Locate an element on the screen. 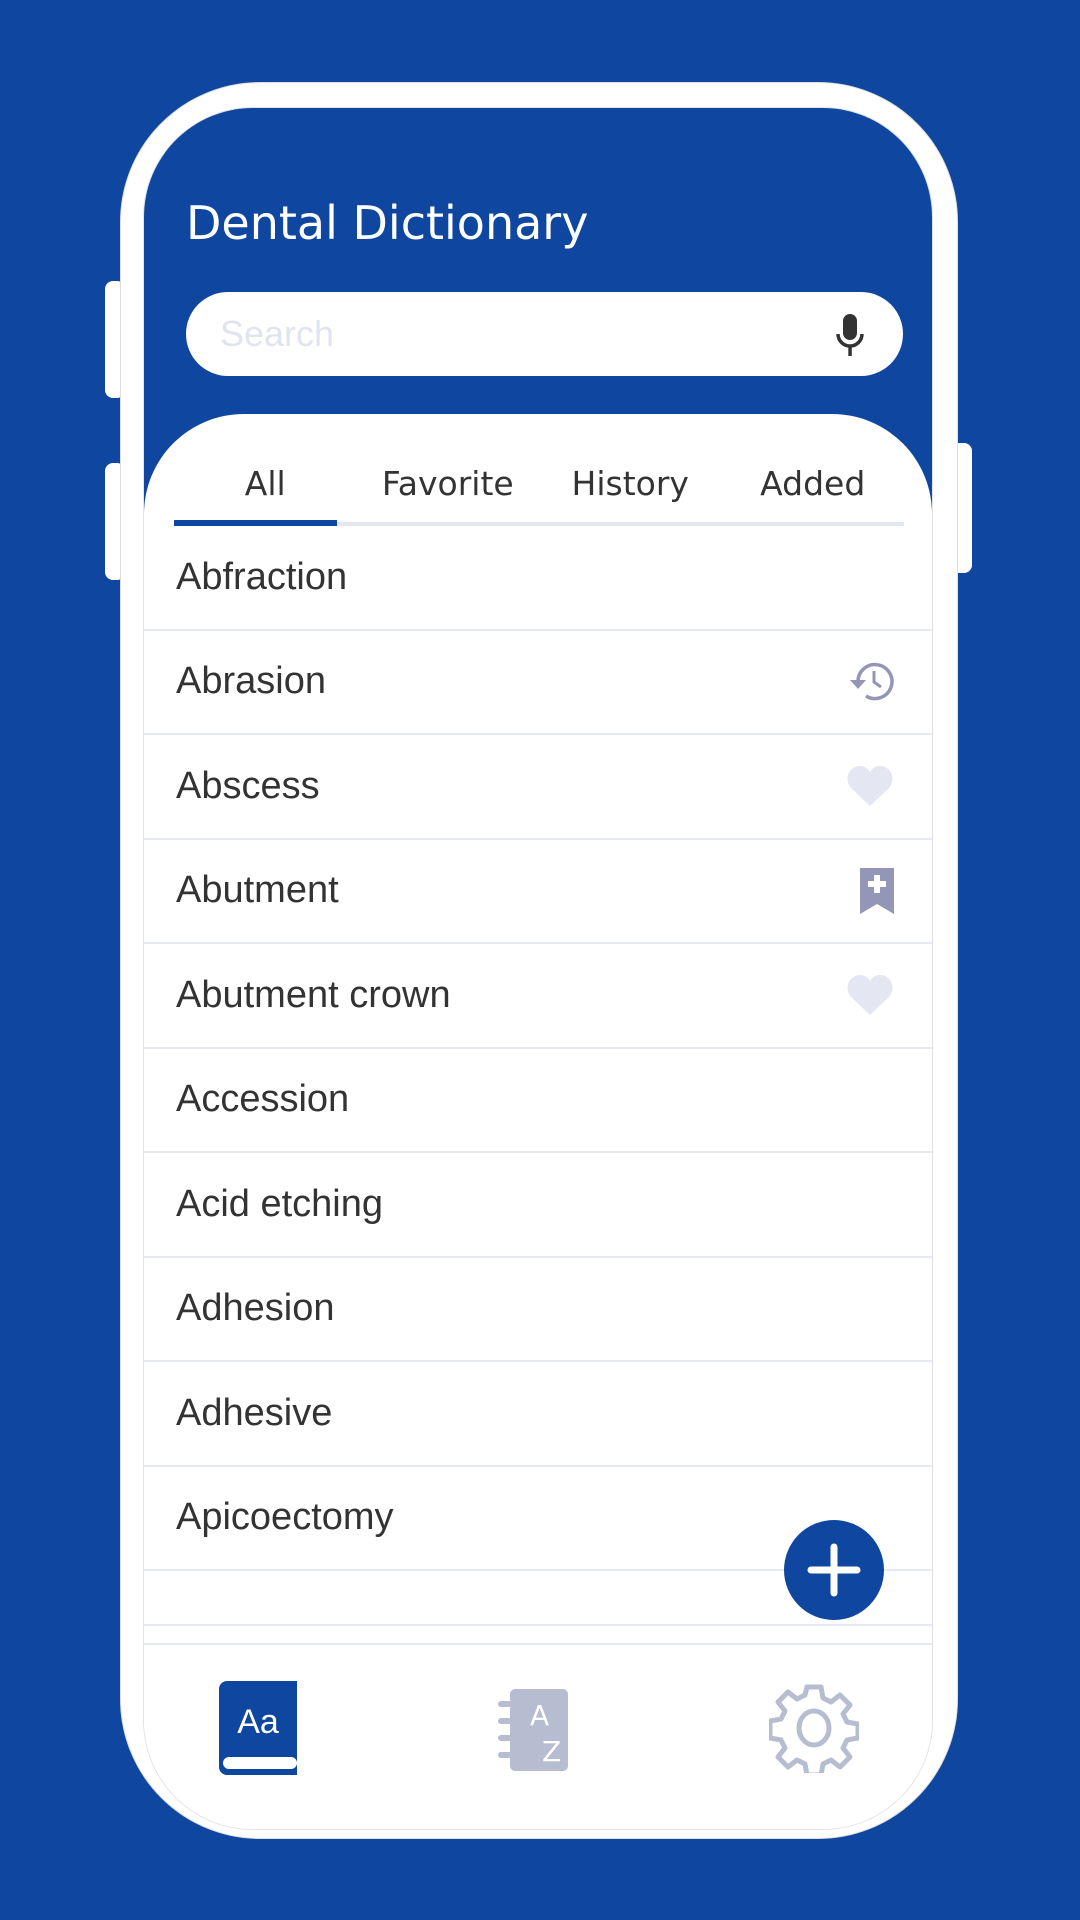 The image size is (1080, 1920). z-letter: Z is located at coordinates (551, 1751).